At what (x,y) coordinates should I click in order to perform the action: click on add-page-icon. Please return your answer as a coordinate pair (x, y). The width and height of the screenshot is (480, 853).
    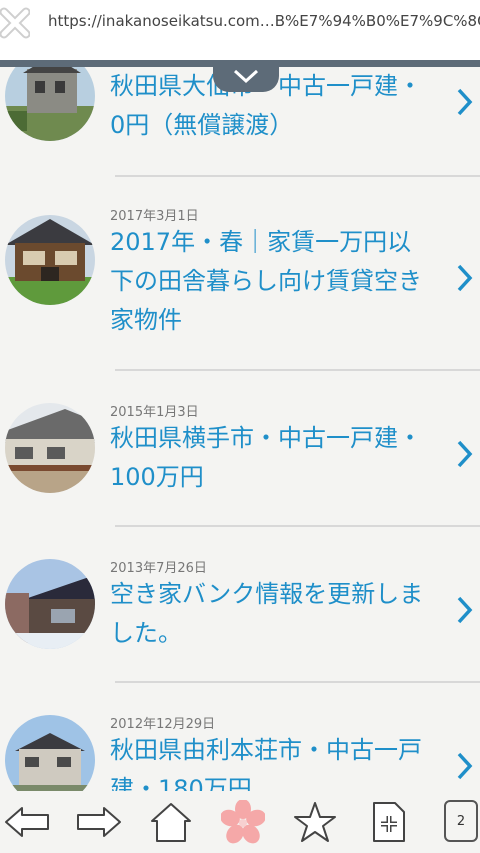
    Looking at the image, I should click on (389, 822).